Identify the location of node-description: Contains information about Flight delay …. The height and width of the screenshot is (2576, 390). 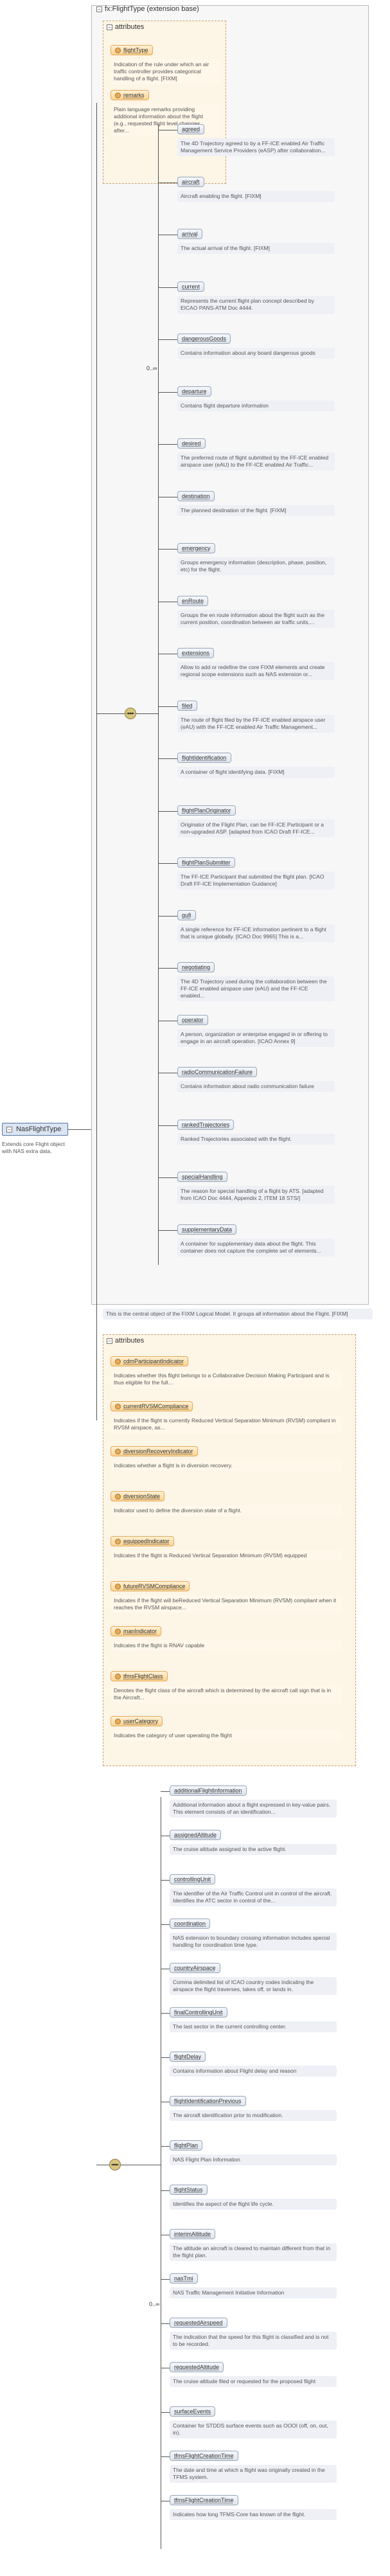
(253, 2071).